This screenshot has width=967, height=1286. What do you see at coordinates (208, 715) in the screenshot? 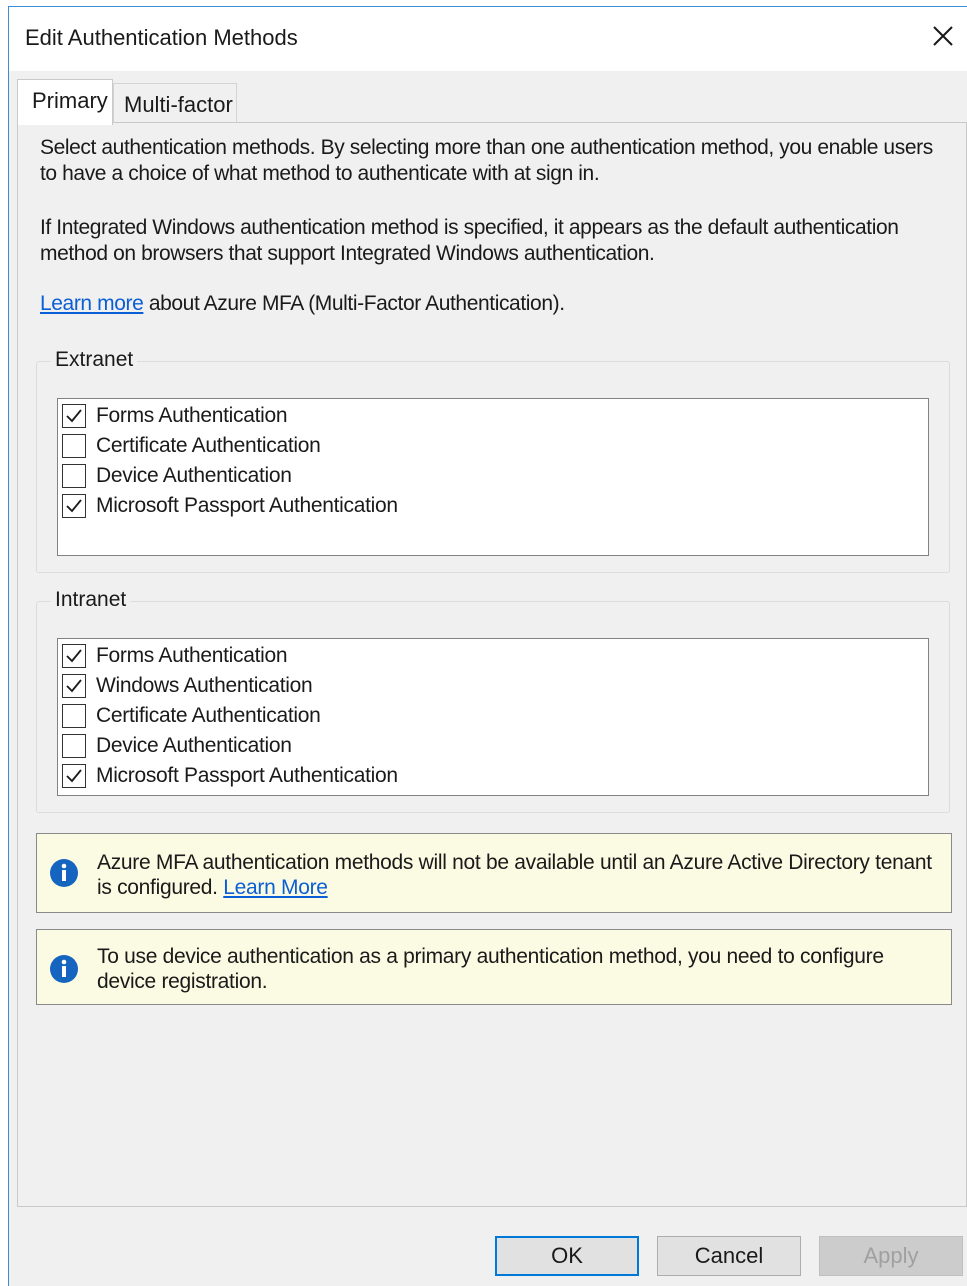
I see `intranet-item-label: Certificate Authentication` at bounding box center [208, 715].